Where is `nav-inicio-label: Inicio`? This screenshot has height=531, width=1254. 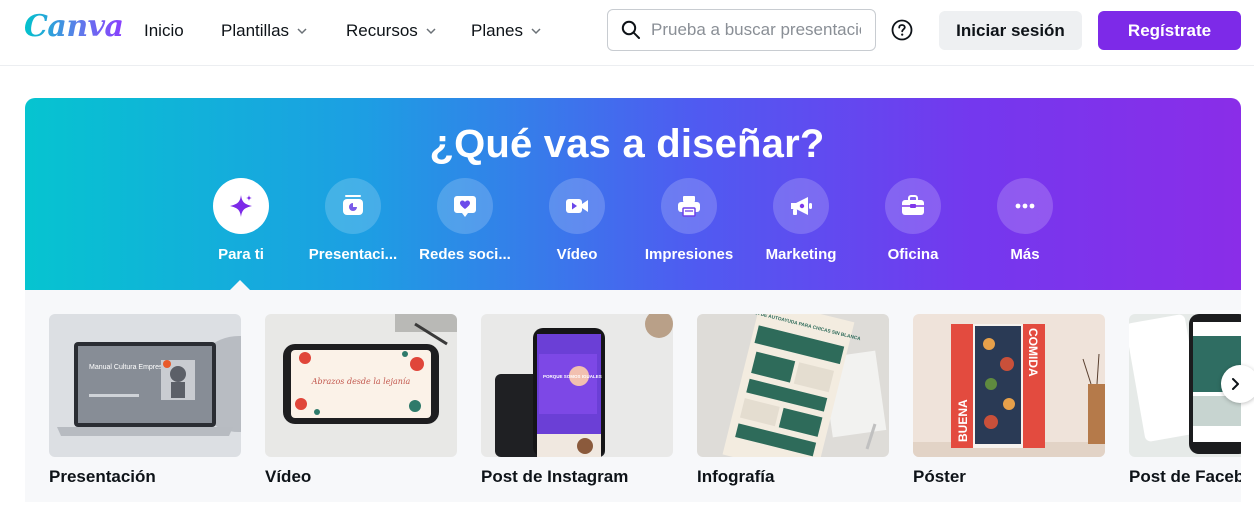 nav-inicio-label: Inicio is located at coordinates (164, 30).